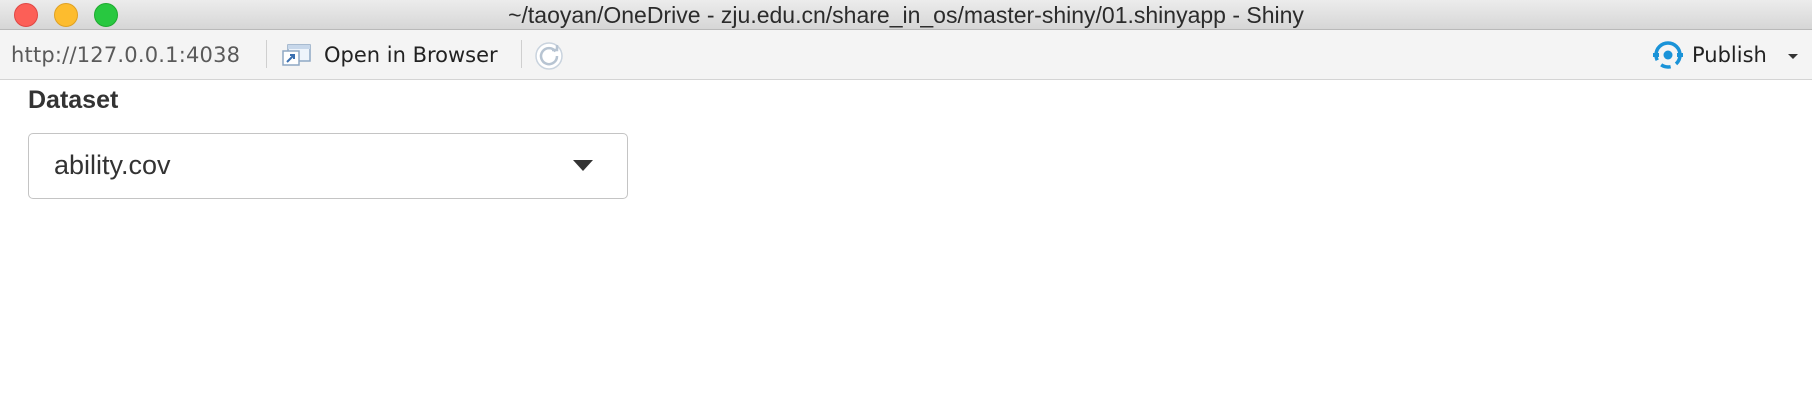  I want to click on chevron-down-icon, so click(1793, 56).